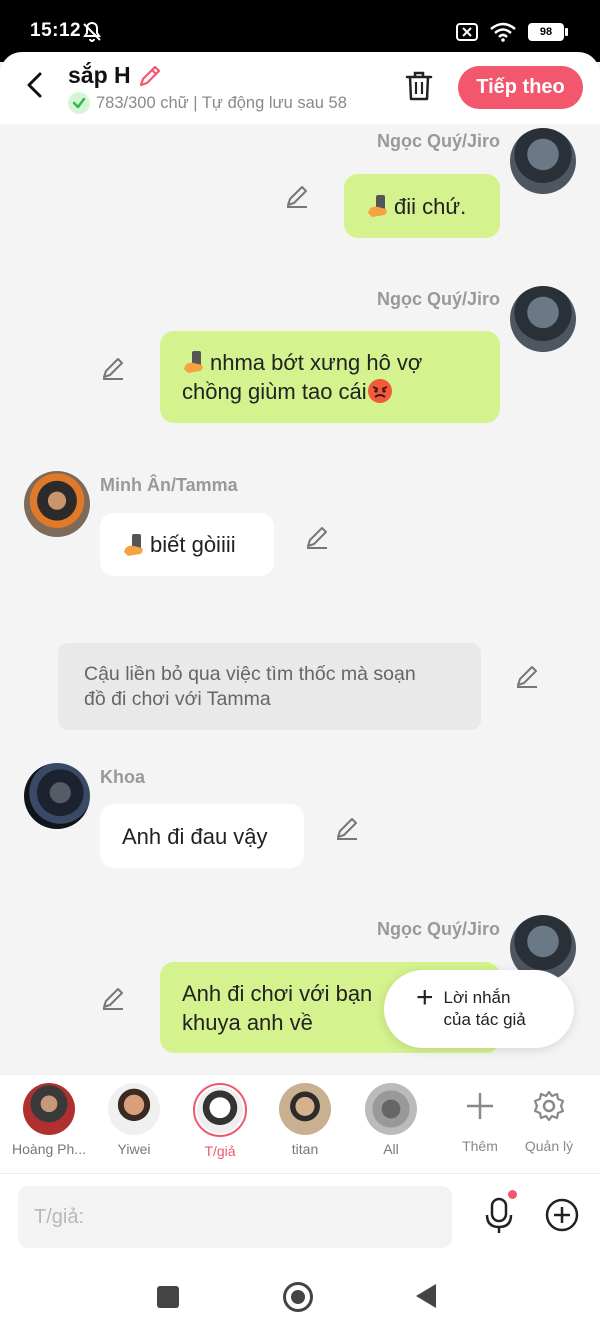 The height and width of the screenshot is (1333, 600). Describe the element at coordinates (305, 1149) in the screenshot. I see `character-label: titan` at that location.